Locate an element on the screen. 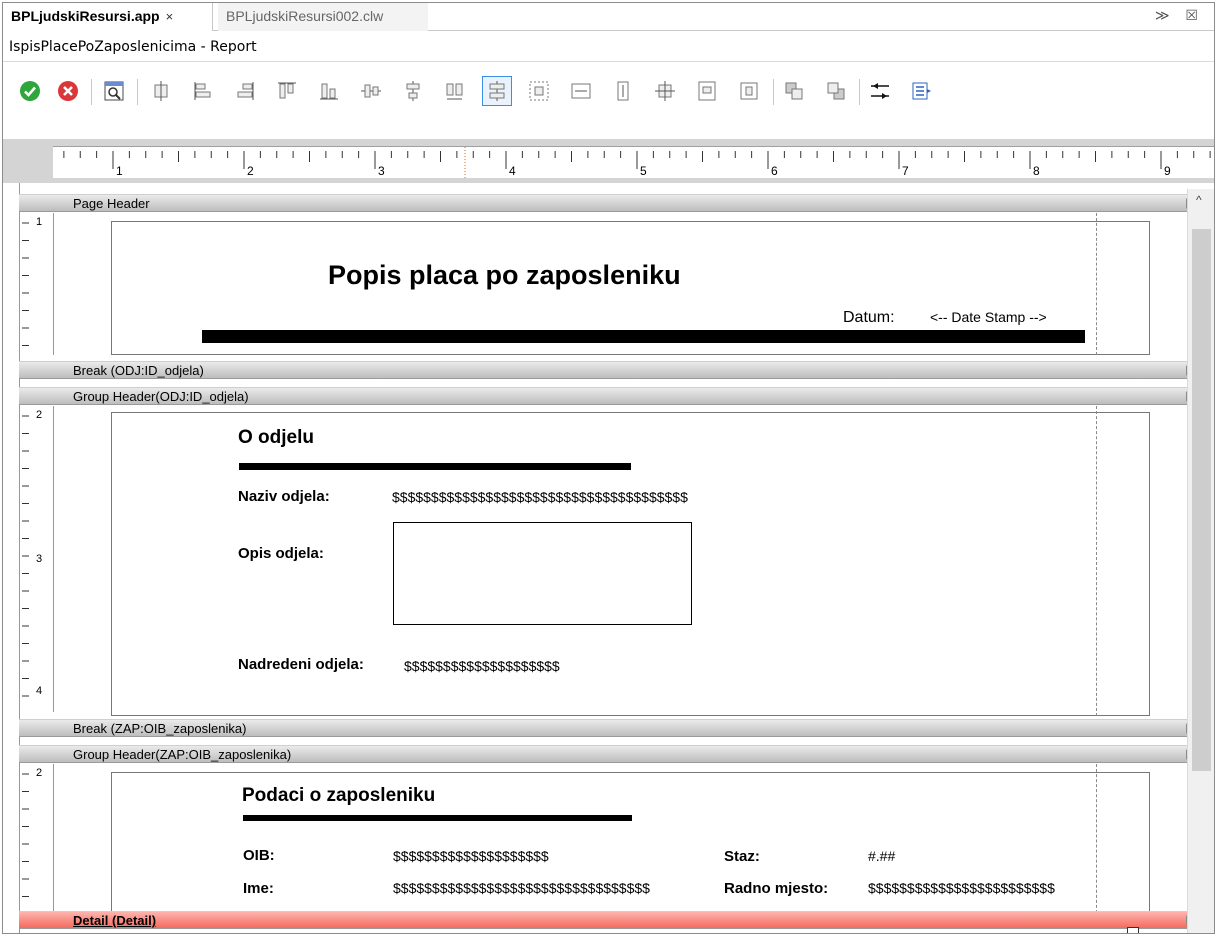  band-break-zaposlenik: Break (ZAP:OIB_zaposlenika) is located at coordinates (605, 728).